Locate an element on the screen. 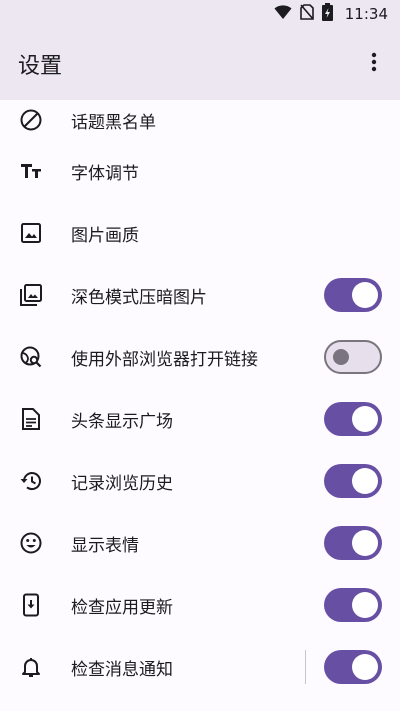  travel-explore-icon is located at coordinates (31, 357).